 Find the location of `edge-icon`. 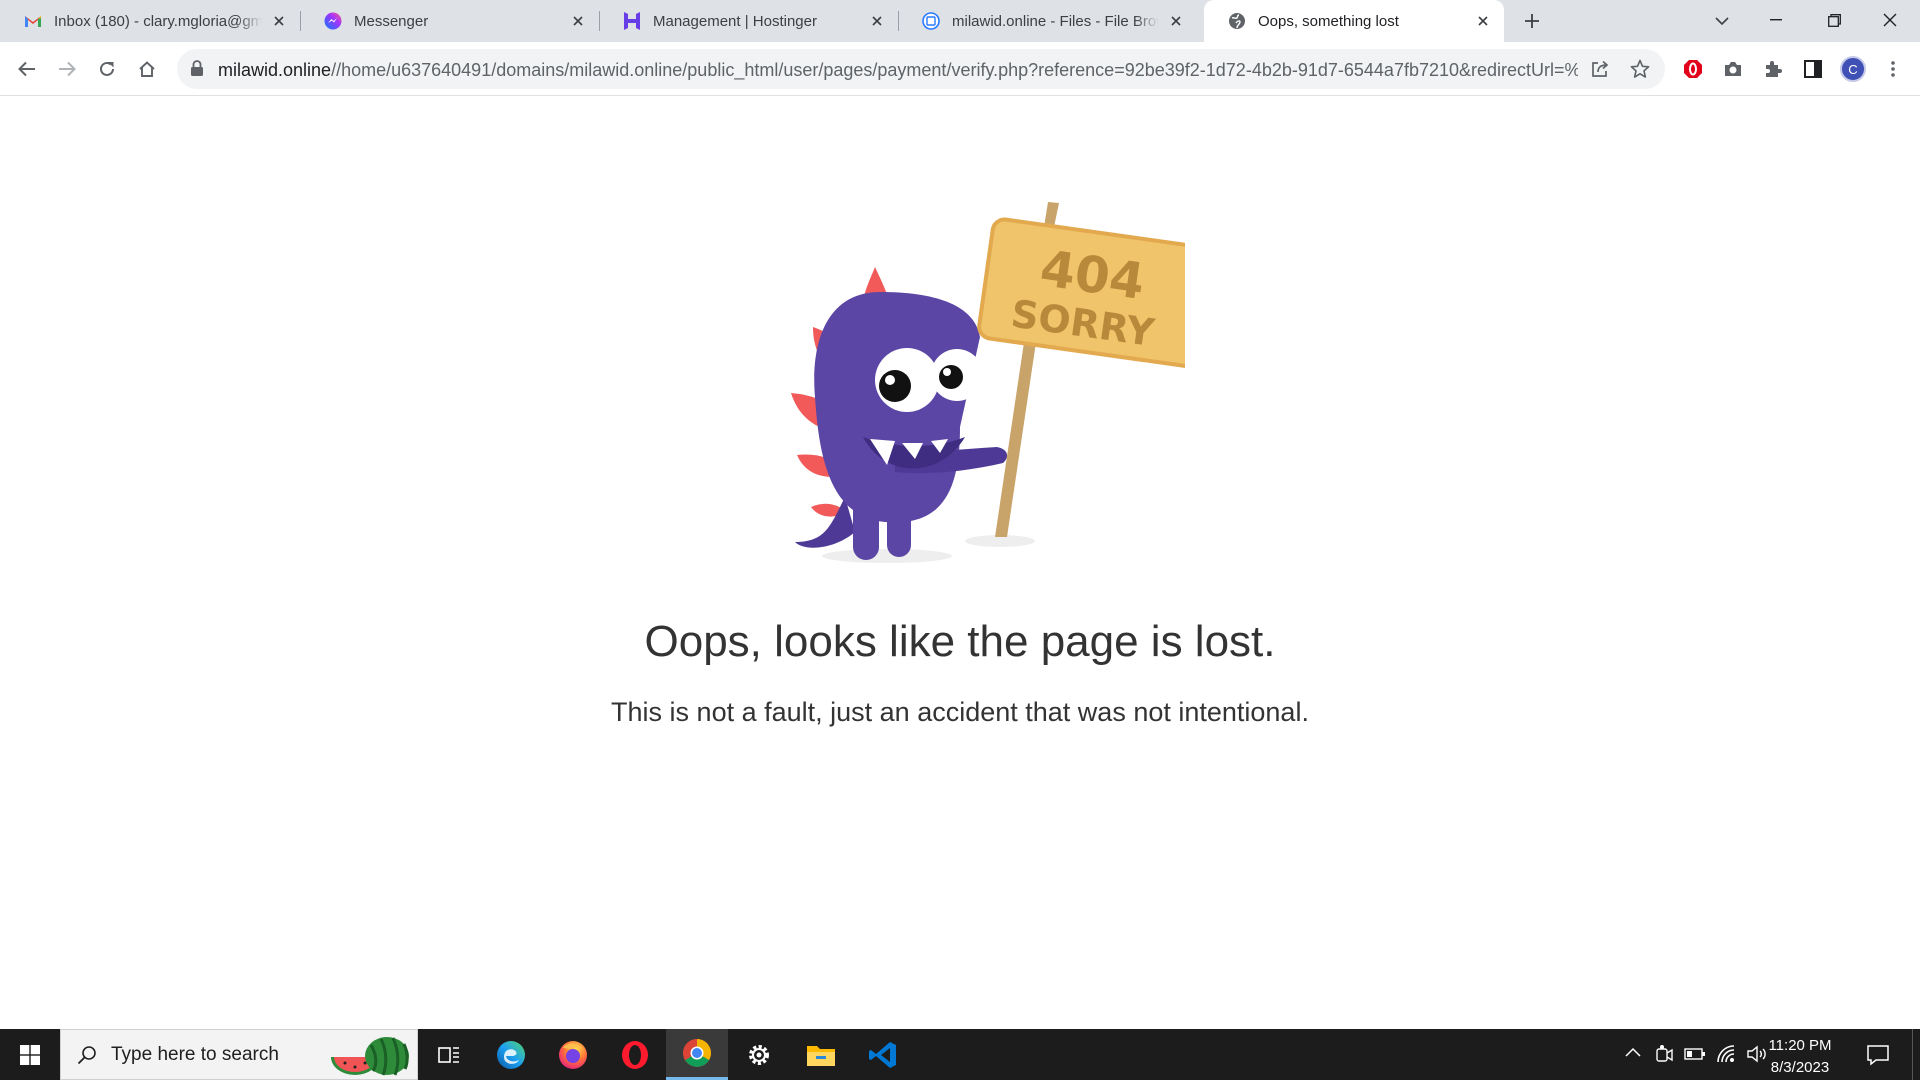

edge-icon is located at coordinates (511, 1055).